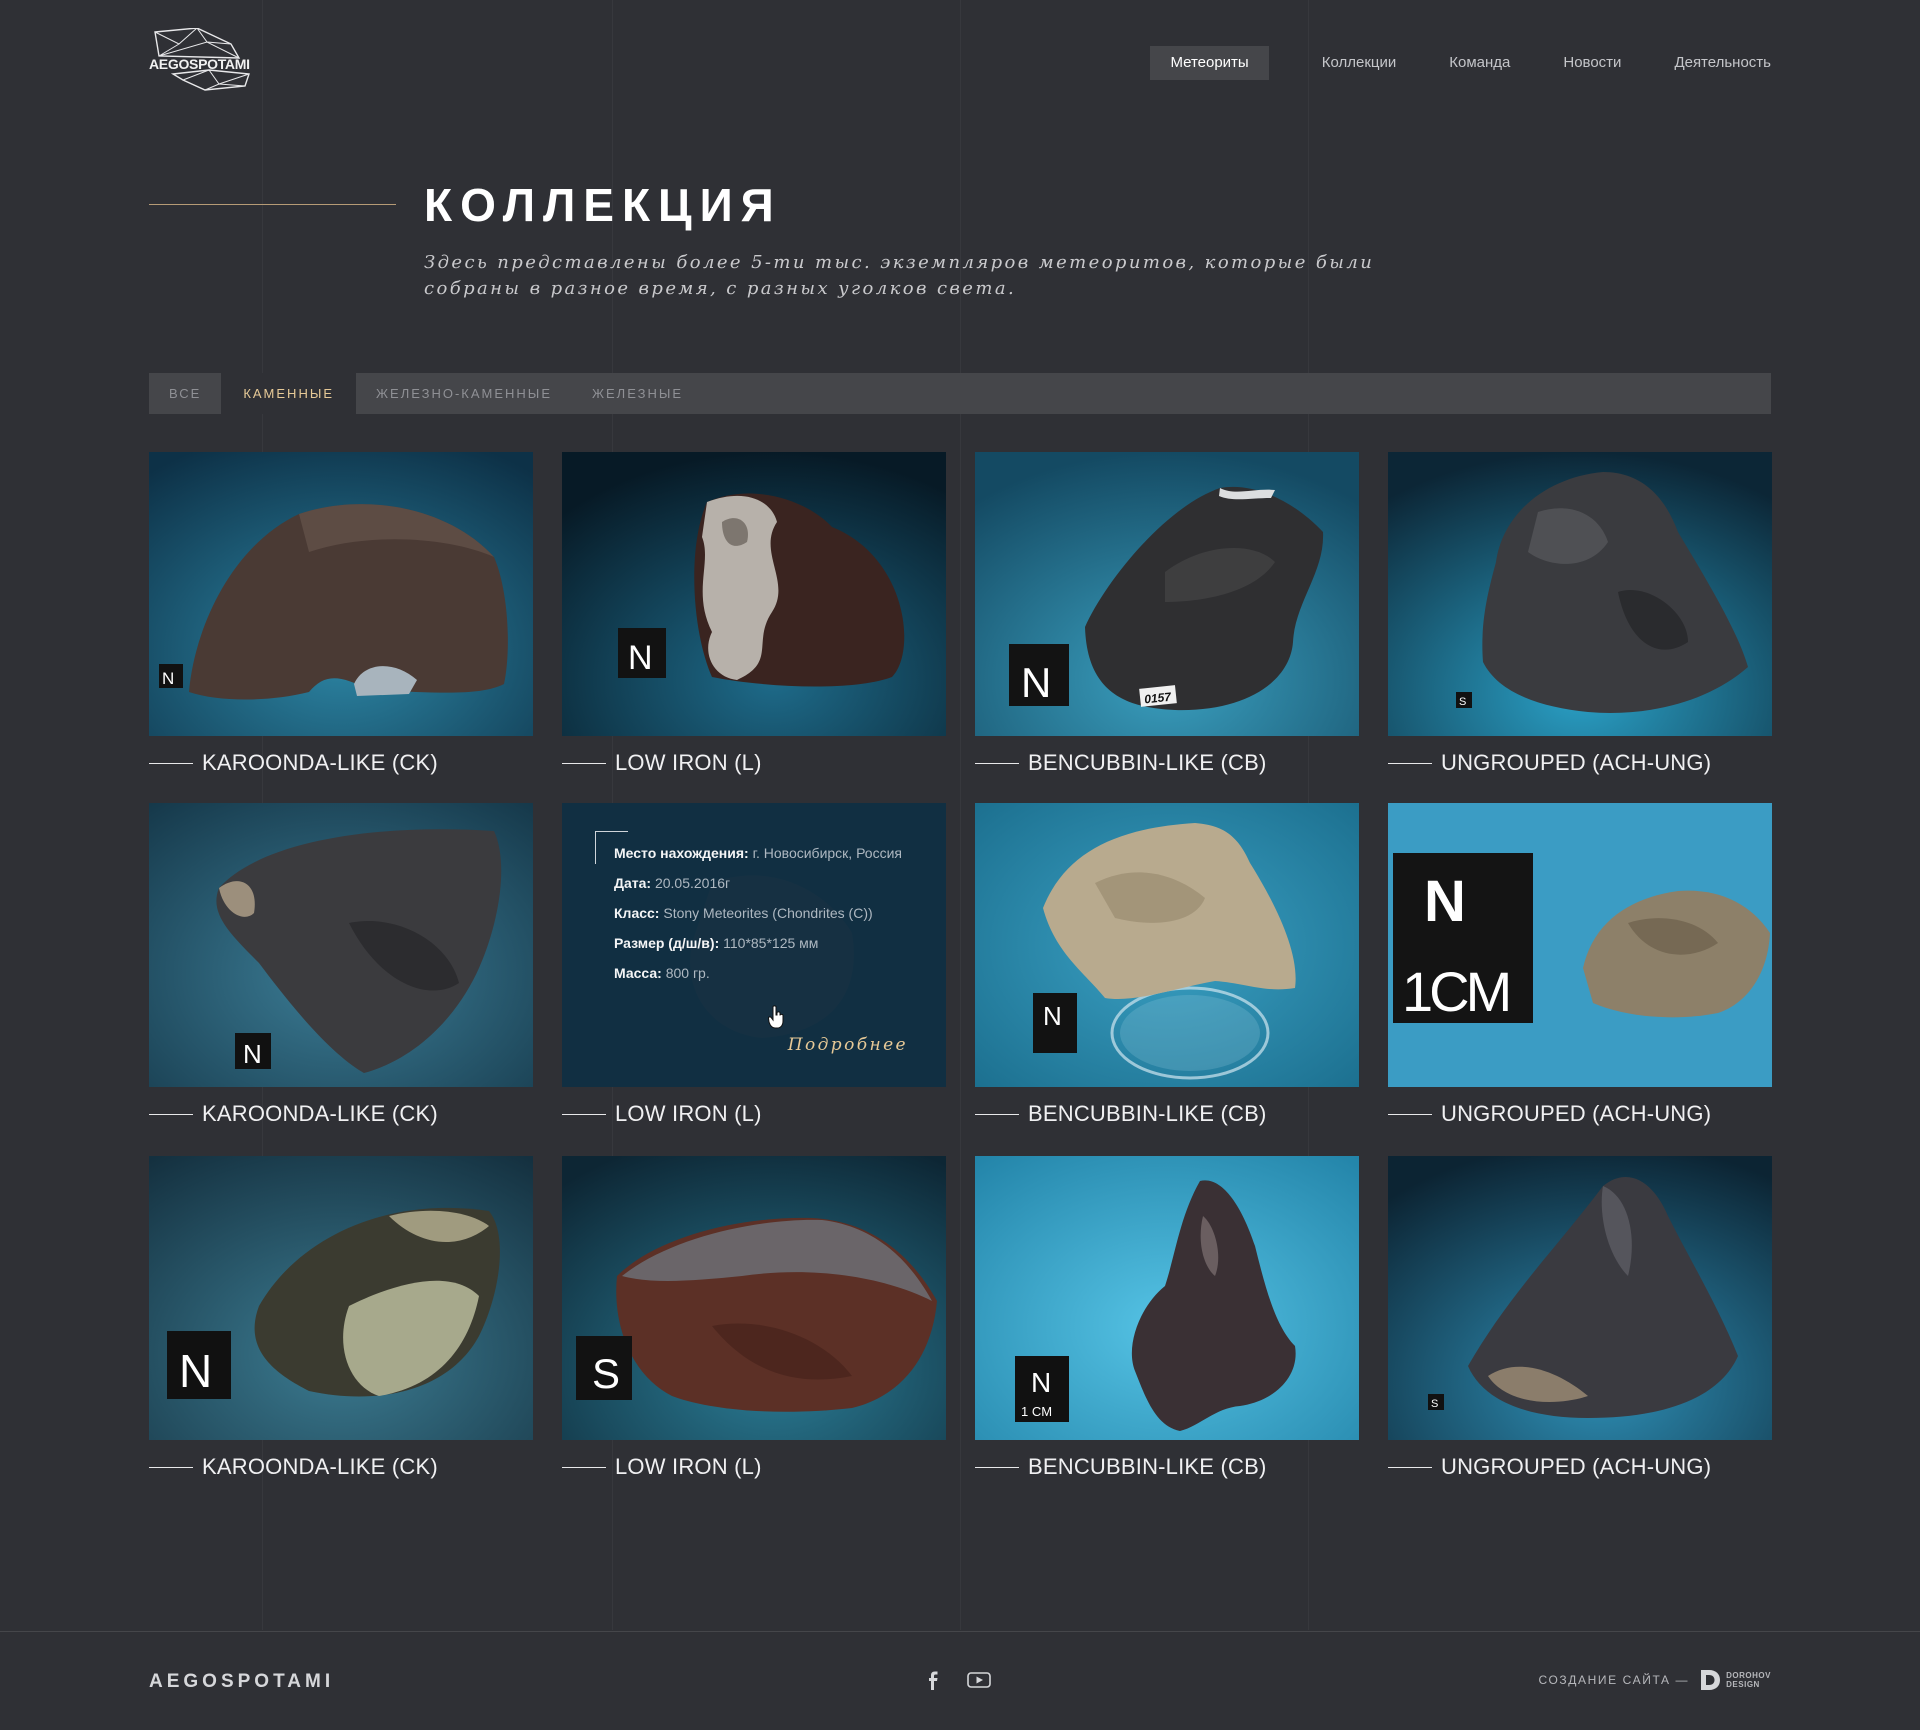 The width and height of the screenshot is (1920, 1730). I want to click on meteorite-card: 0157 N BENCUBBIN-LIKE (CB), so click(1167, 617).